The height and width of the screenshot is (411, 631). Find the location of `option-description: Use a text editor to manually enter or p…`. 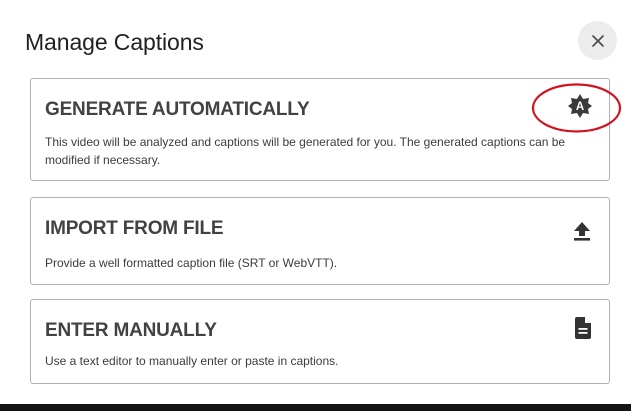

option-description: Use a text editor to manually enter or p… is located at coordinates (192, 361).